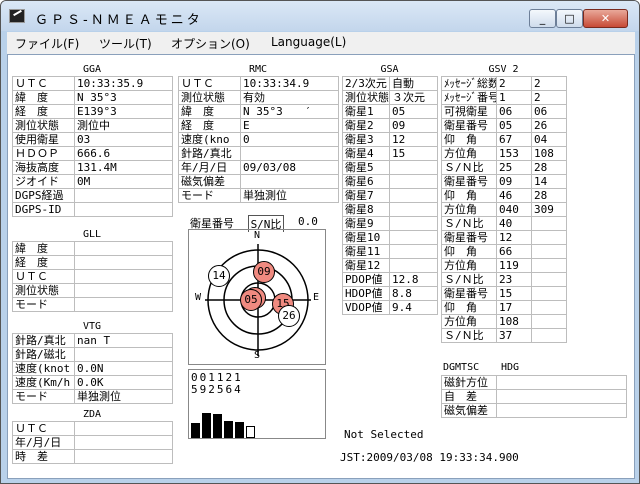  Describe the element at coordinates (569, 18) in the screenshot. I see `maximize-button: □` at that location.